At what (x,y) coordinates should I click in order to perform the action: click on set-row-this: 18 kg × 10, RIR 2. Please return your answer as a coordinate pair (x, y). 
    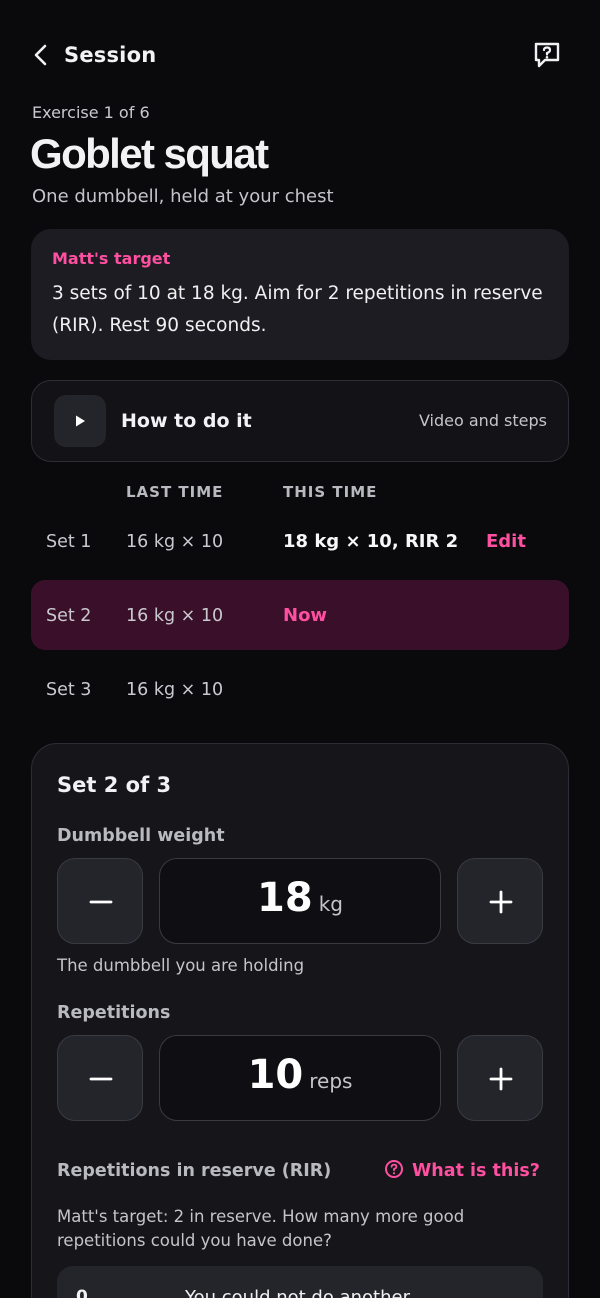
    Looking at the image, I should click on (371, 541).